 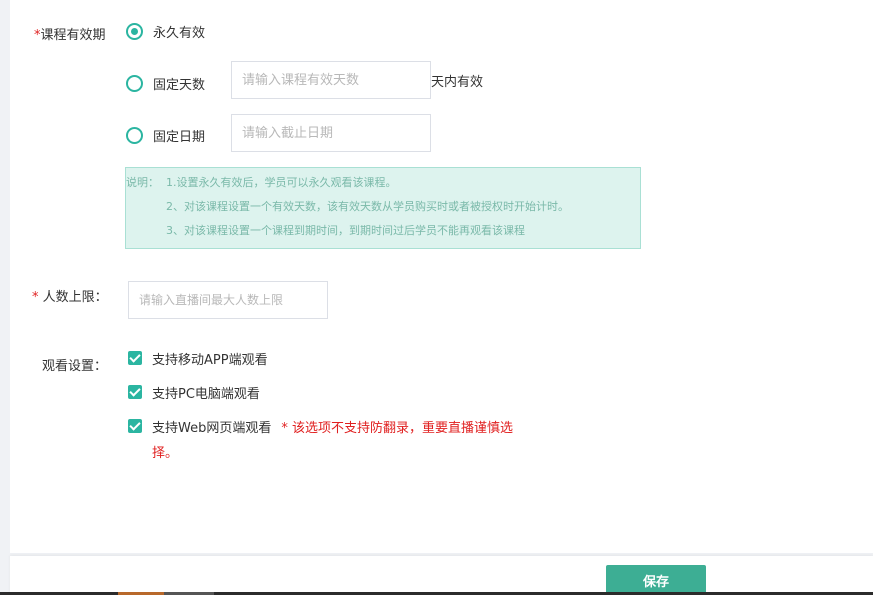 What do you see at coordinates (134, 83) in the screenshot?
I see `radio-fixed-days-indicator` at bounding box center [134, 83].